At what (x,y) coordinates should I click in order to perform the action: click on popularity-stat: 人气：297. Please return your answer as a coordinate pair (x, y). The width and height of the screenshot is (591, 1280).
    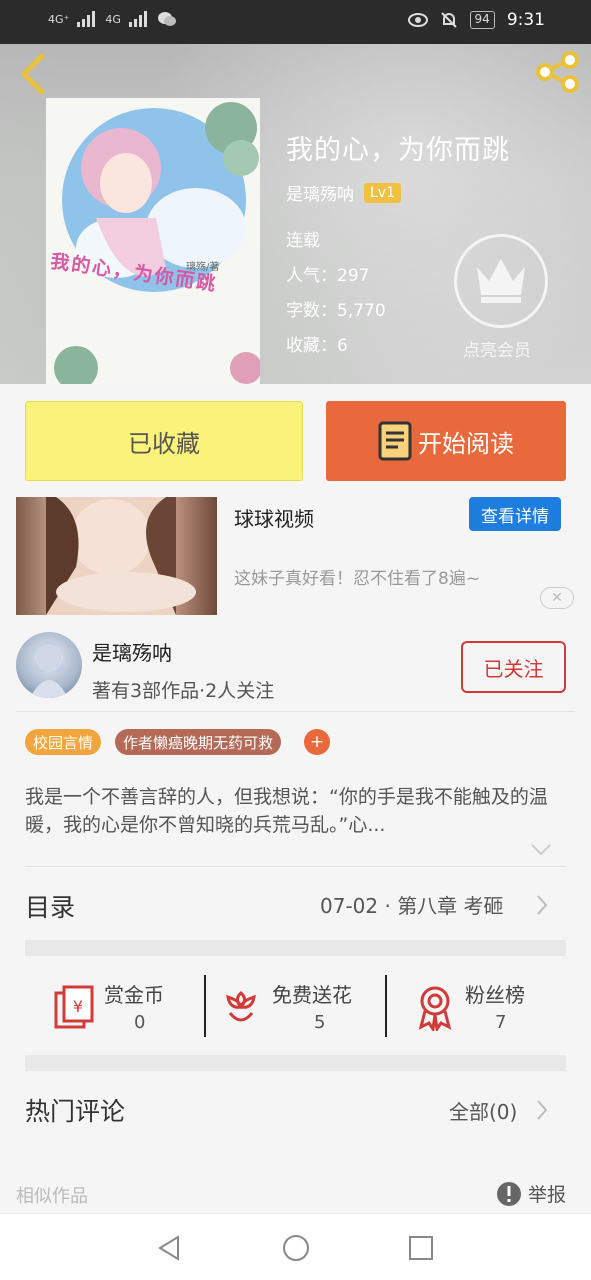
    Looking at the image, I should click on (328, 276).